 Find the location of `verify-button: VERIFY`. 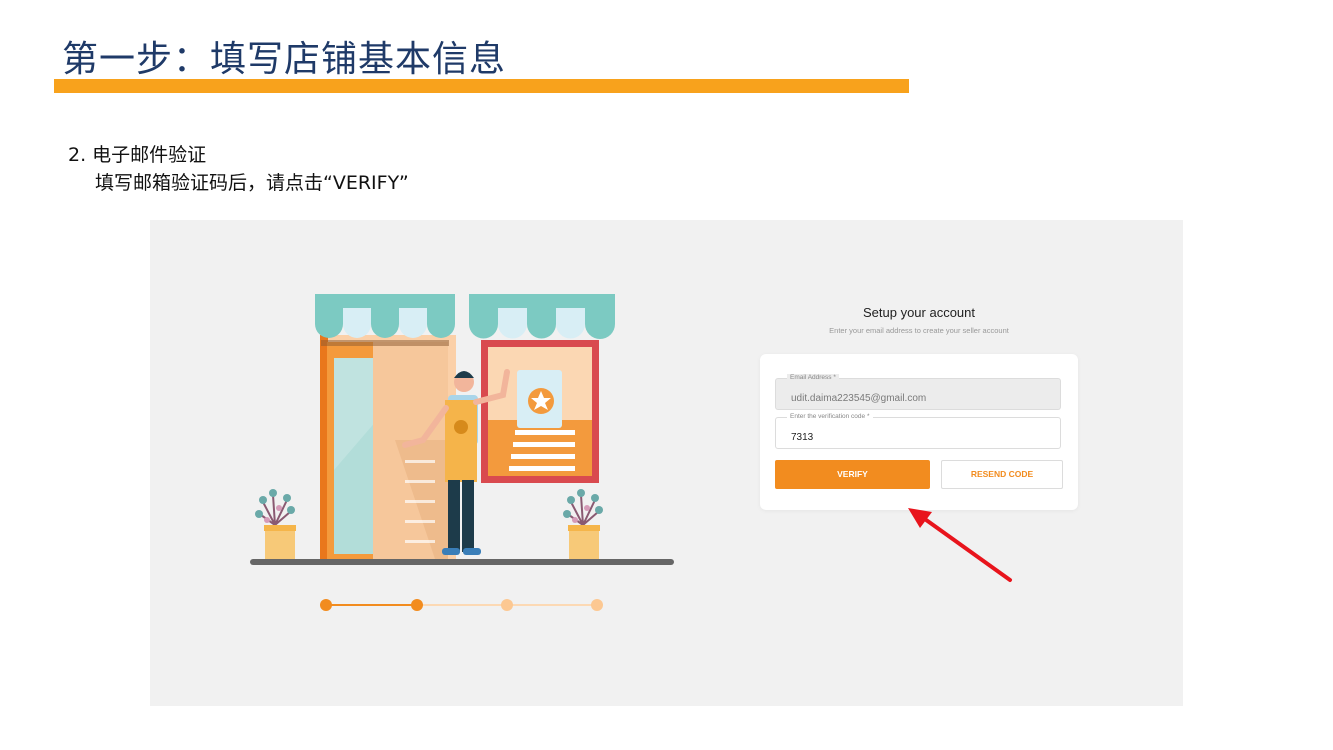

verify-button: VERIFY is located at coordinates (852, 474).